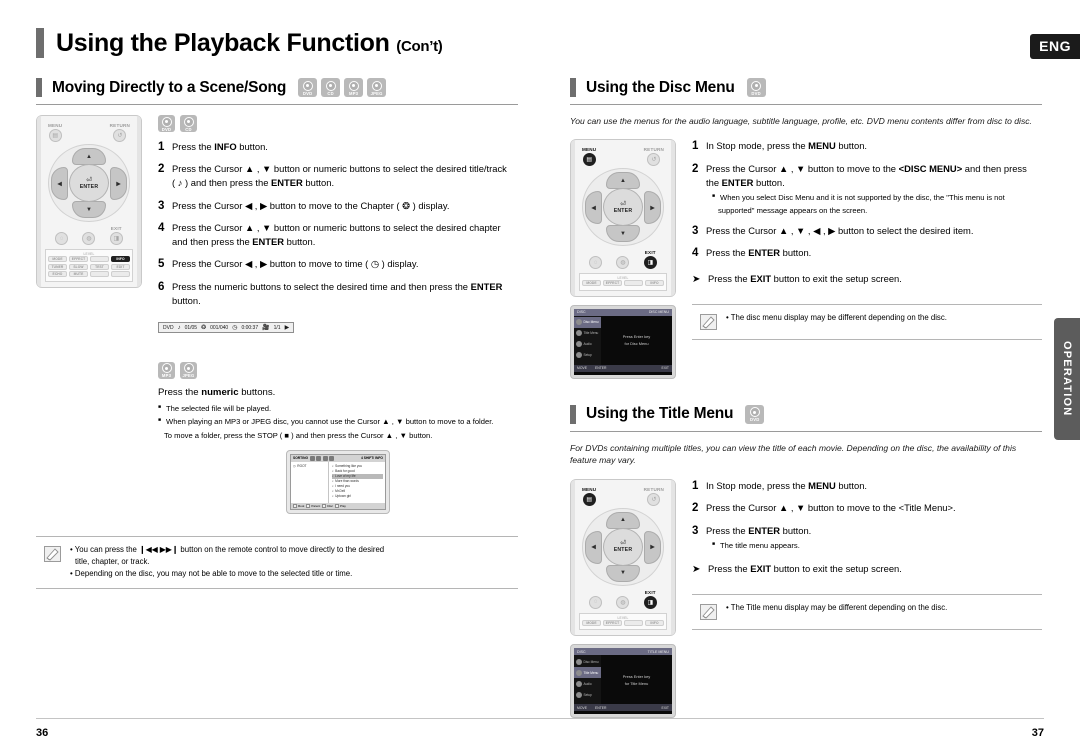 This screenshot has width=1080, height=753. I want to click on page-title-suffix: (Con’t), so click(419, 46).